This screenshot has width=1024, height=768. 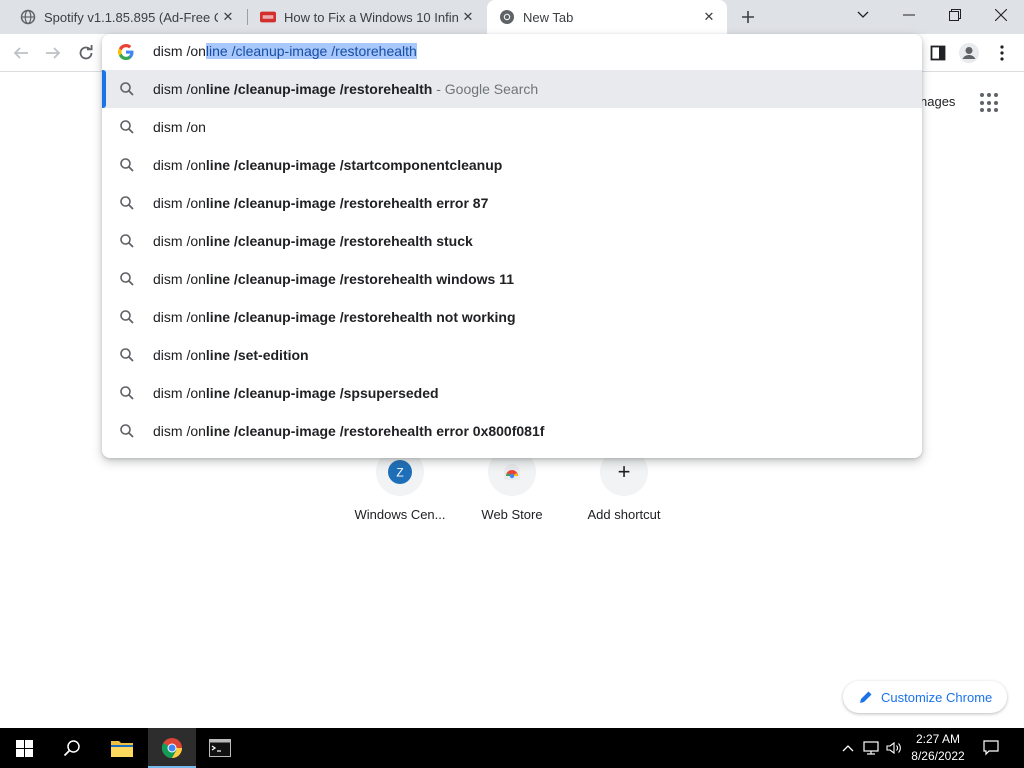 I want to click on minimize-icon, so click(x=909, y=15).